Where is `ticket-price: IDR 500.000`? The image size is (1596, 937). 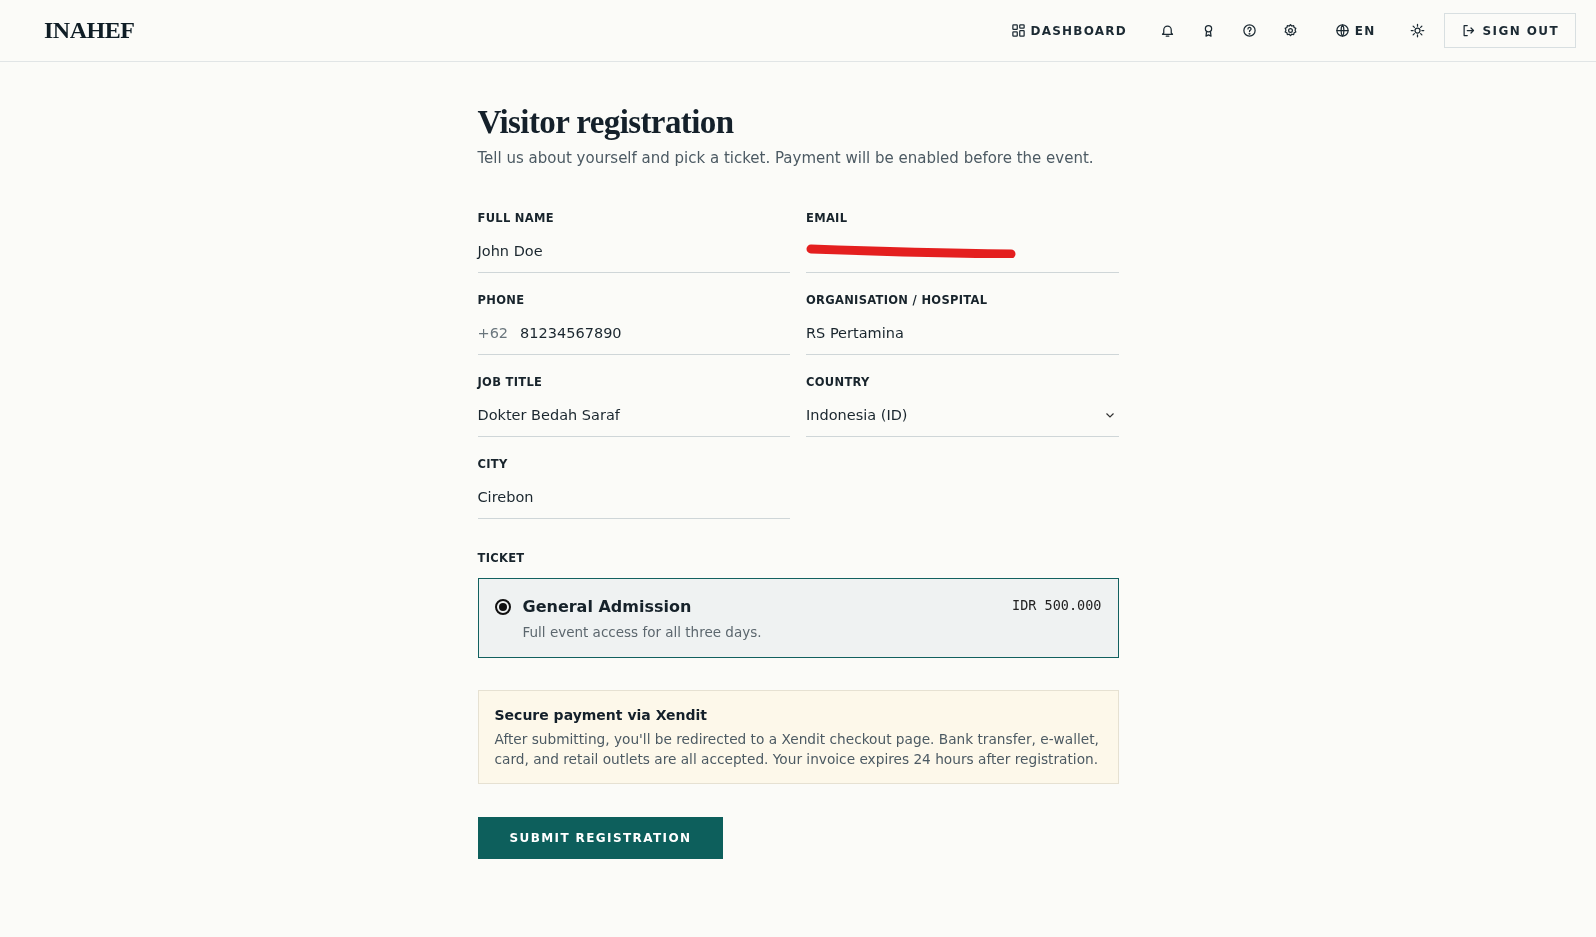 ticket-price: IDR 500.000 is located at coordinates (1057, 605).